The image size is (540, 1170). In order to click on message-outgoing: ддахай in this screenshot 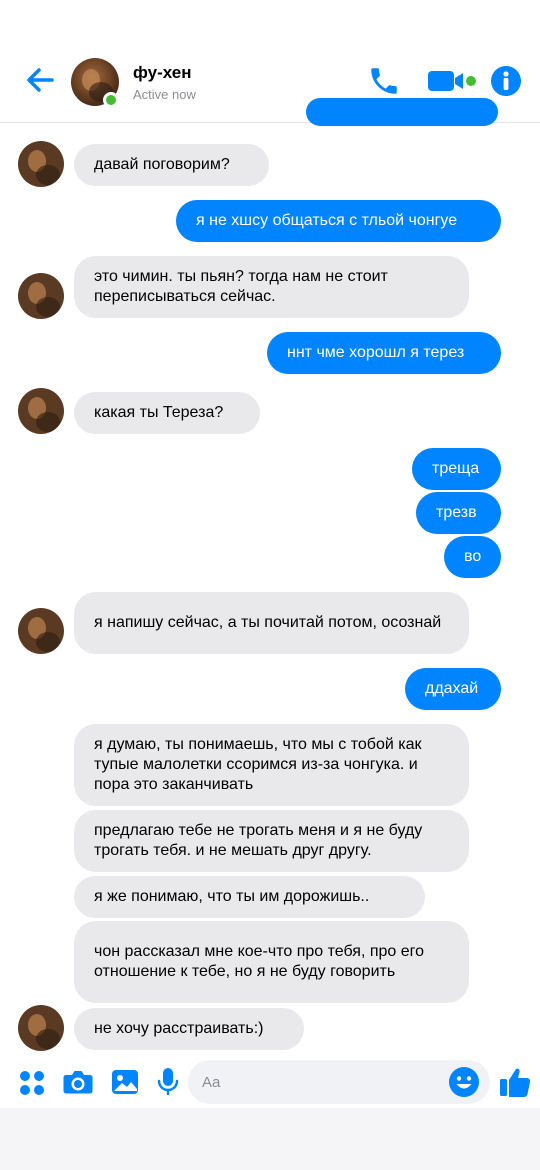, I will do `click(453, 689)`.